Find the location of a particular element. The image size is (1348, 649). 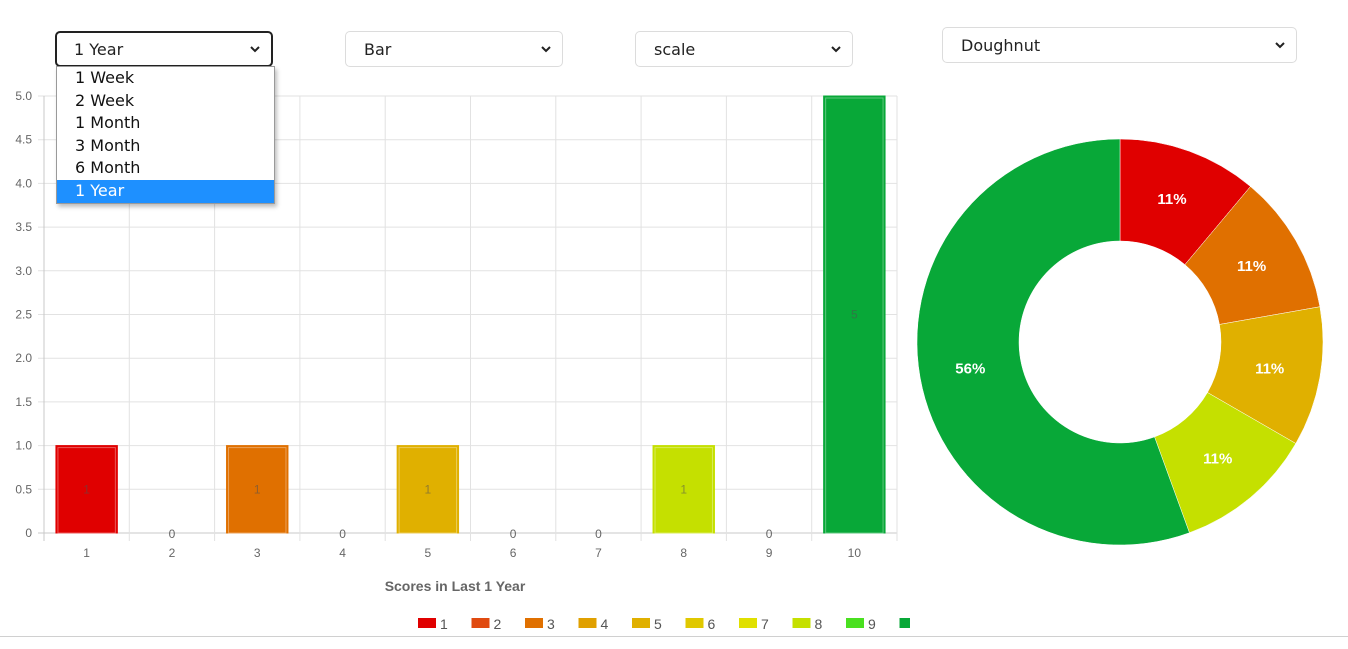

second-chart-select: Doughnut is located at coordinates (1119, 45).